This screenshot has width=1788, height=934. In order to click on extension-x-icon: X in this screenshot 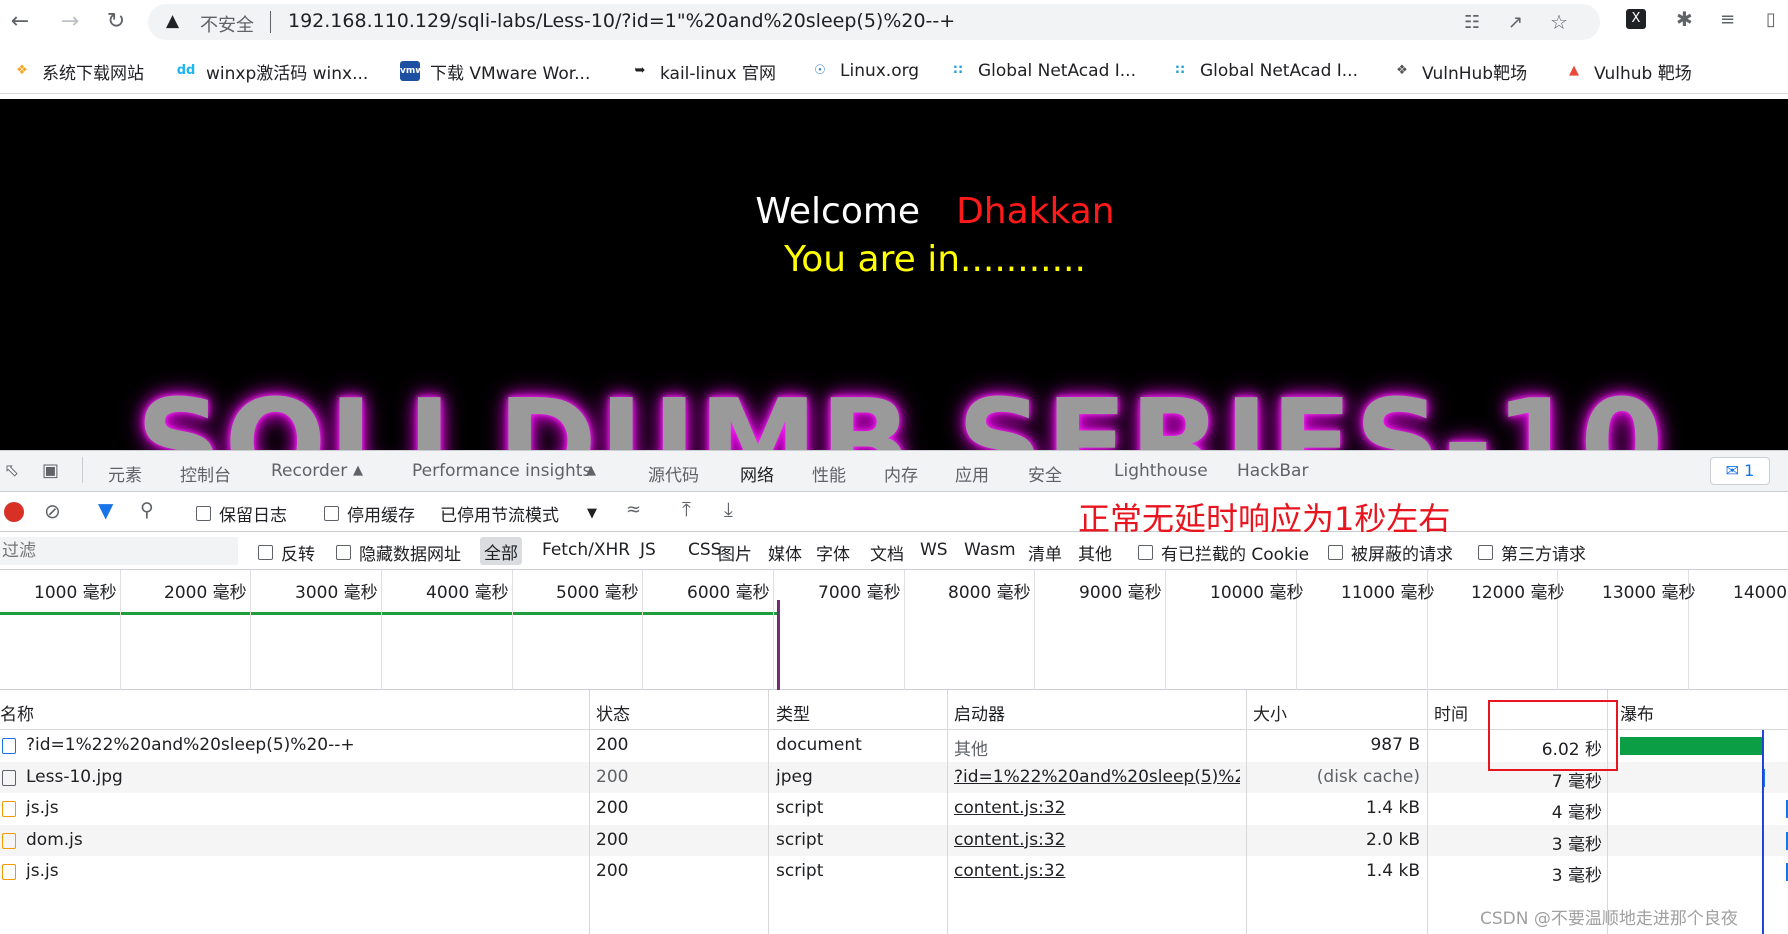, I will do `click(1636, 19)`.